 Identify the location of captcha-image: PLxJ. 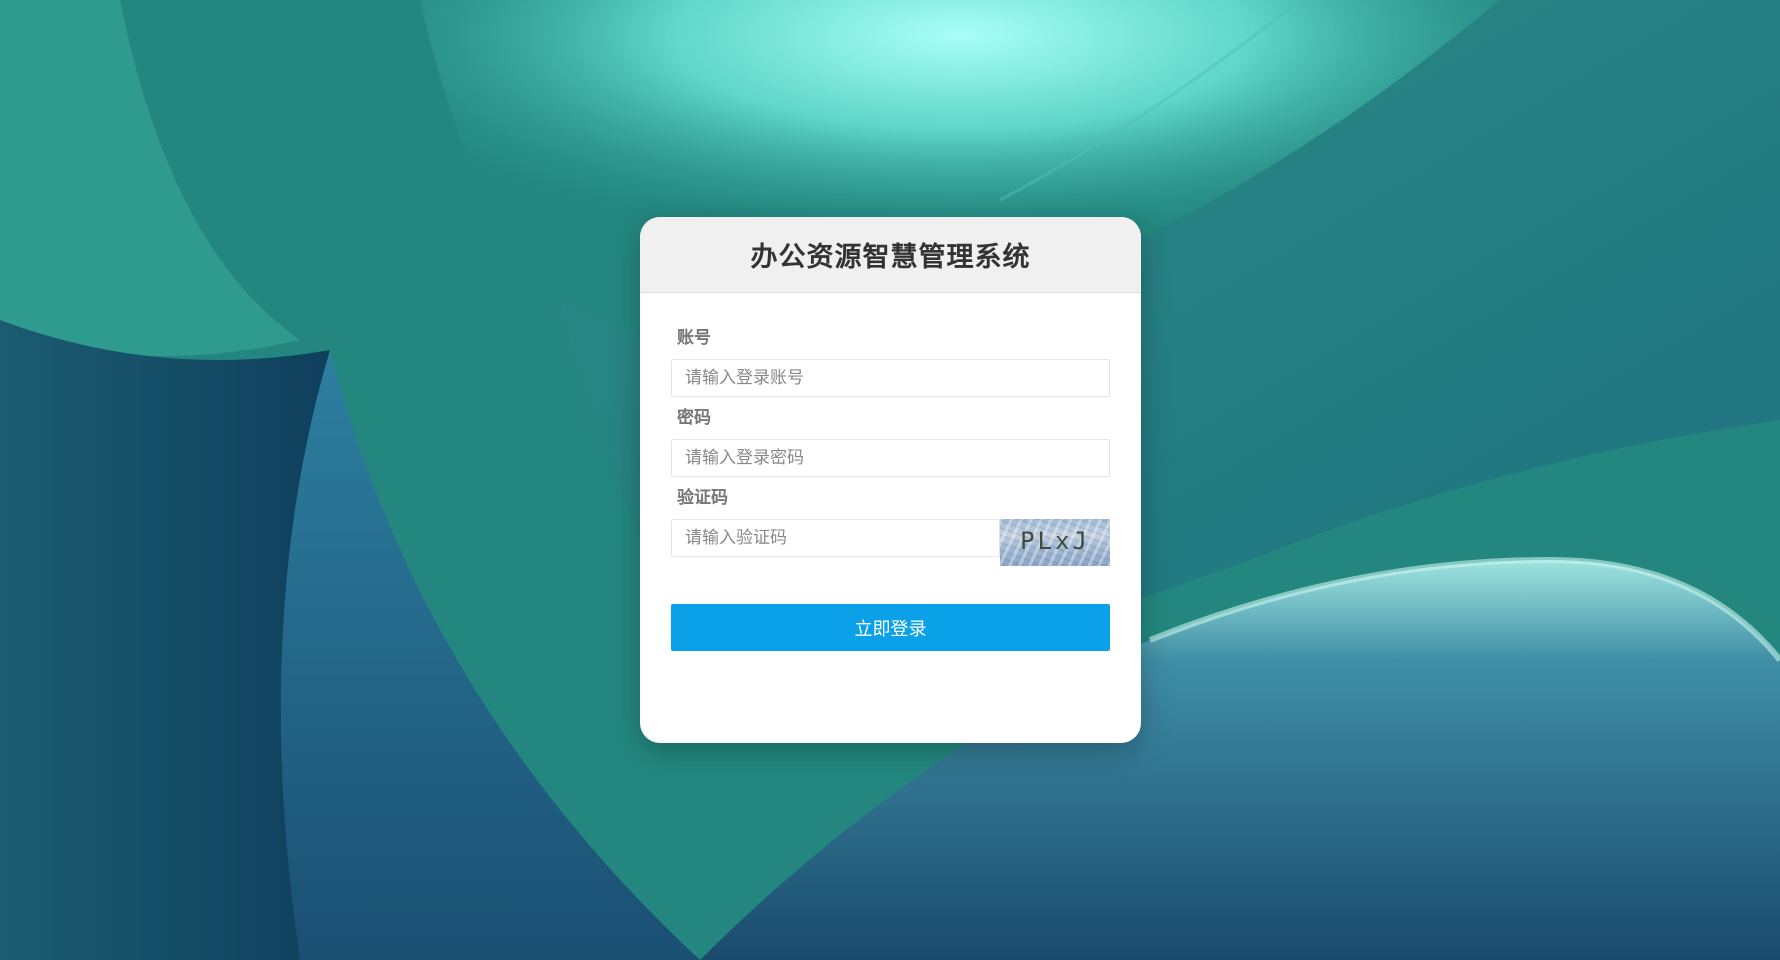
(1055, 542).